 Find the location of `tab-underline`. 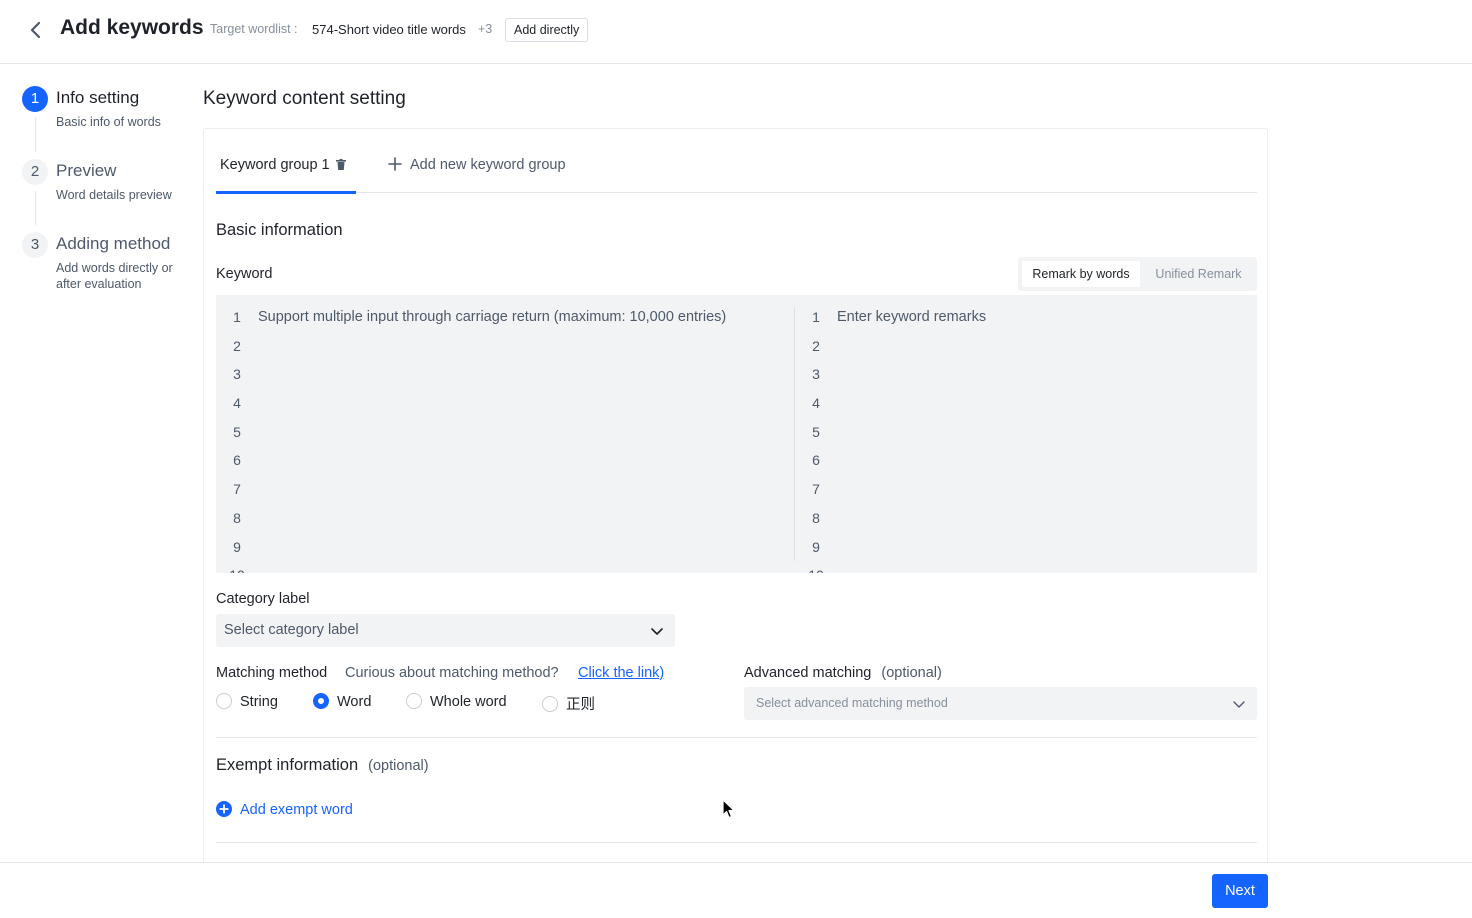

tab-underline is located at coordinates (286, 192).